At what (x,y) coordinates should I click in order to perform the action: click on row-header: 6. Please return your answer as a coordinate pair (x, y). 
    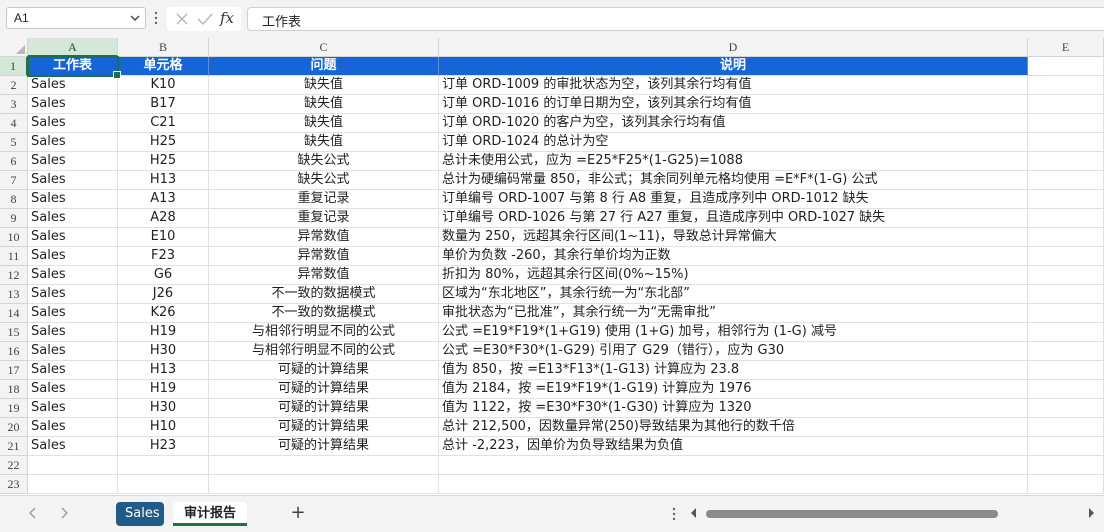
    Looking at the image, I should click on (14, 161).